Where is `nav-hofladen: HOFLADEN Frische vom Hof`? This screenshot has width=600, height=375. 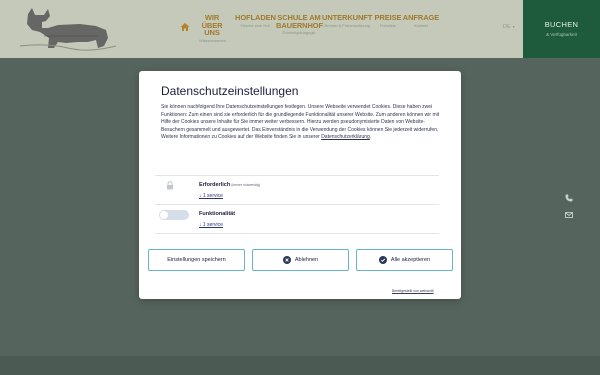
nav-hofladen: HOFLADEN Frische vom Hof is located at coordinates (255, 20).